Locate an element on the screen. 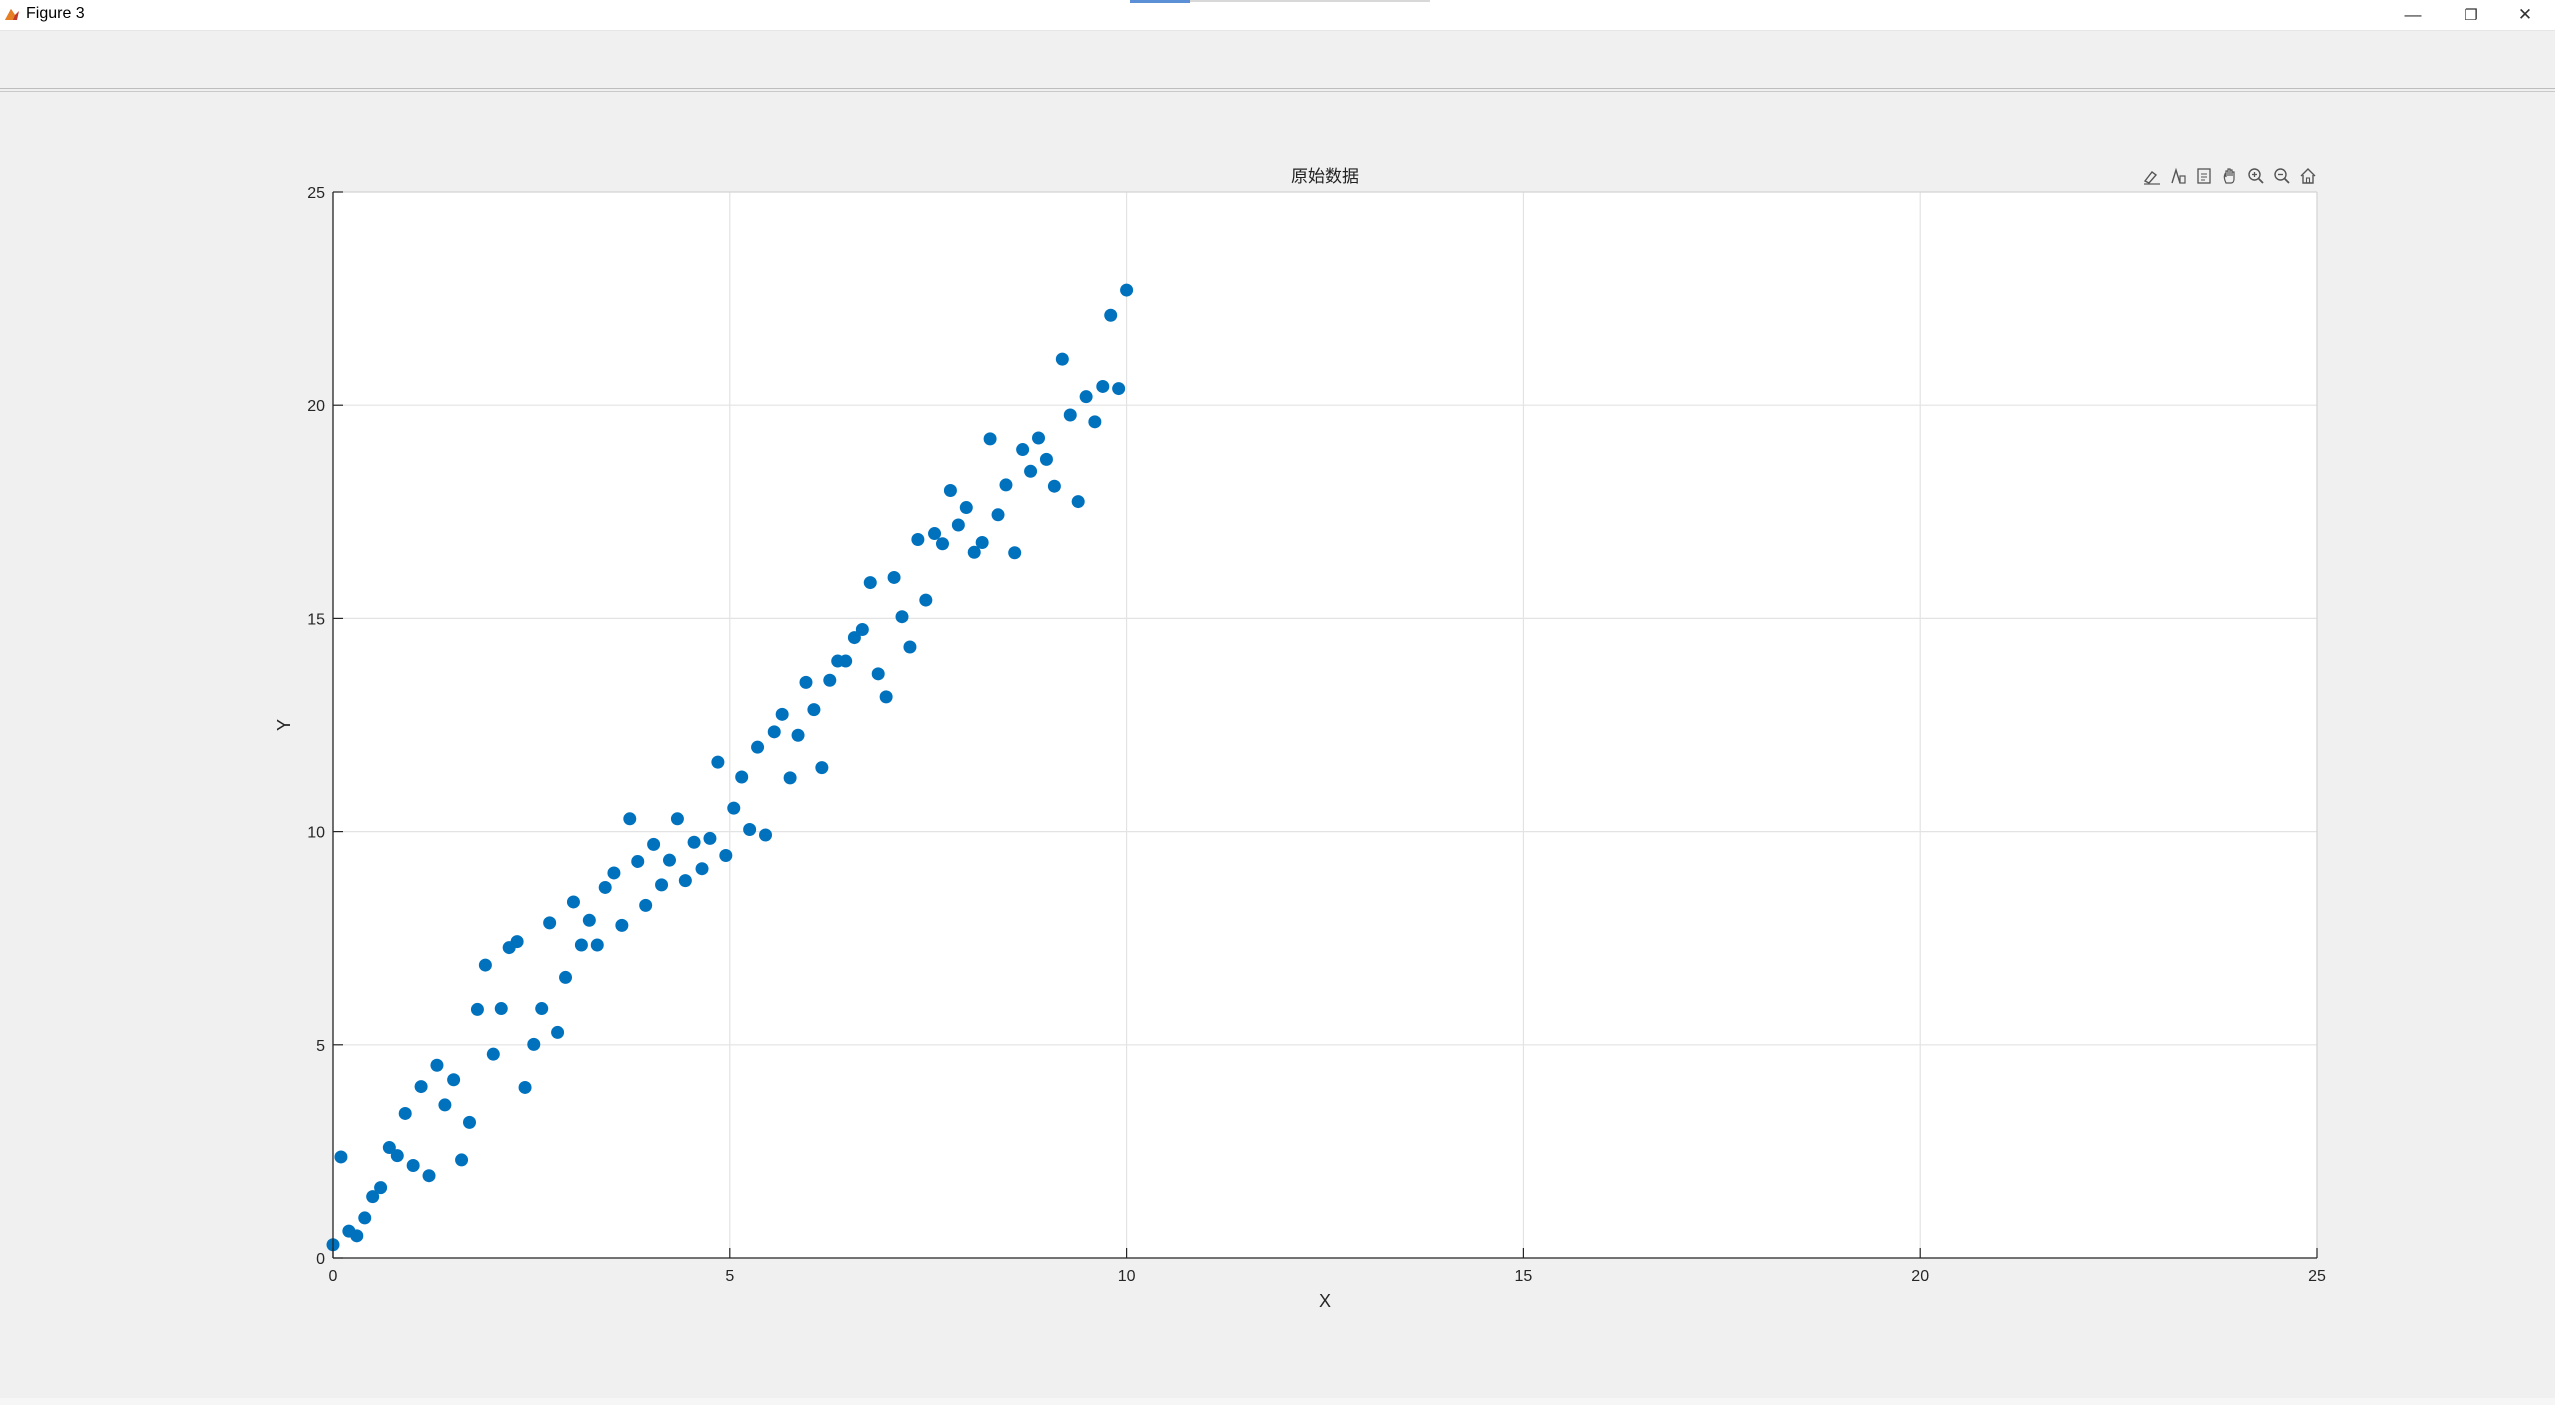 This screenshot has height=1405, width=2555. x-tick-label: 15 is located at coordinates (1524, 1276).